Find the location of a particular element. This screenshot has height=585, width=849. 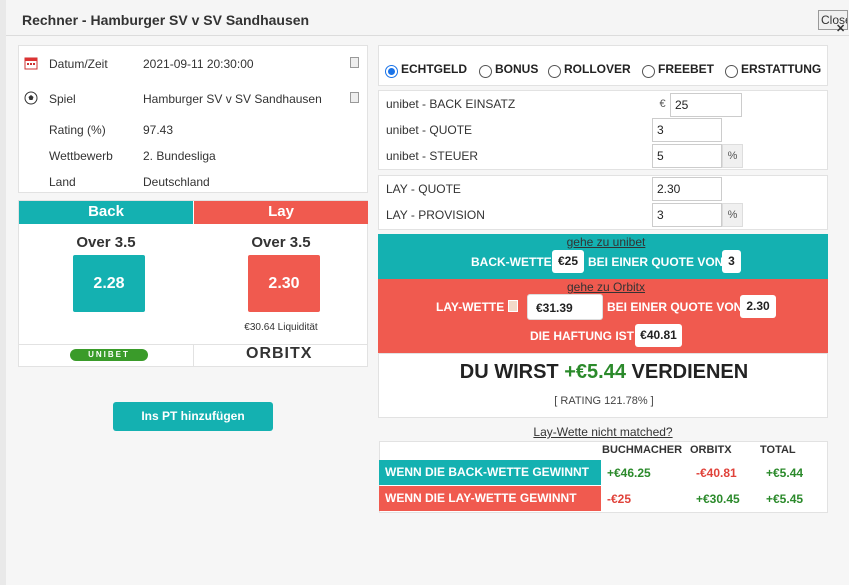

outcome-row-lay-buchmacher: -€25 is located at coordinates (619, 499).